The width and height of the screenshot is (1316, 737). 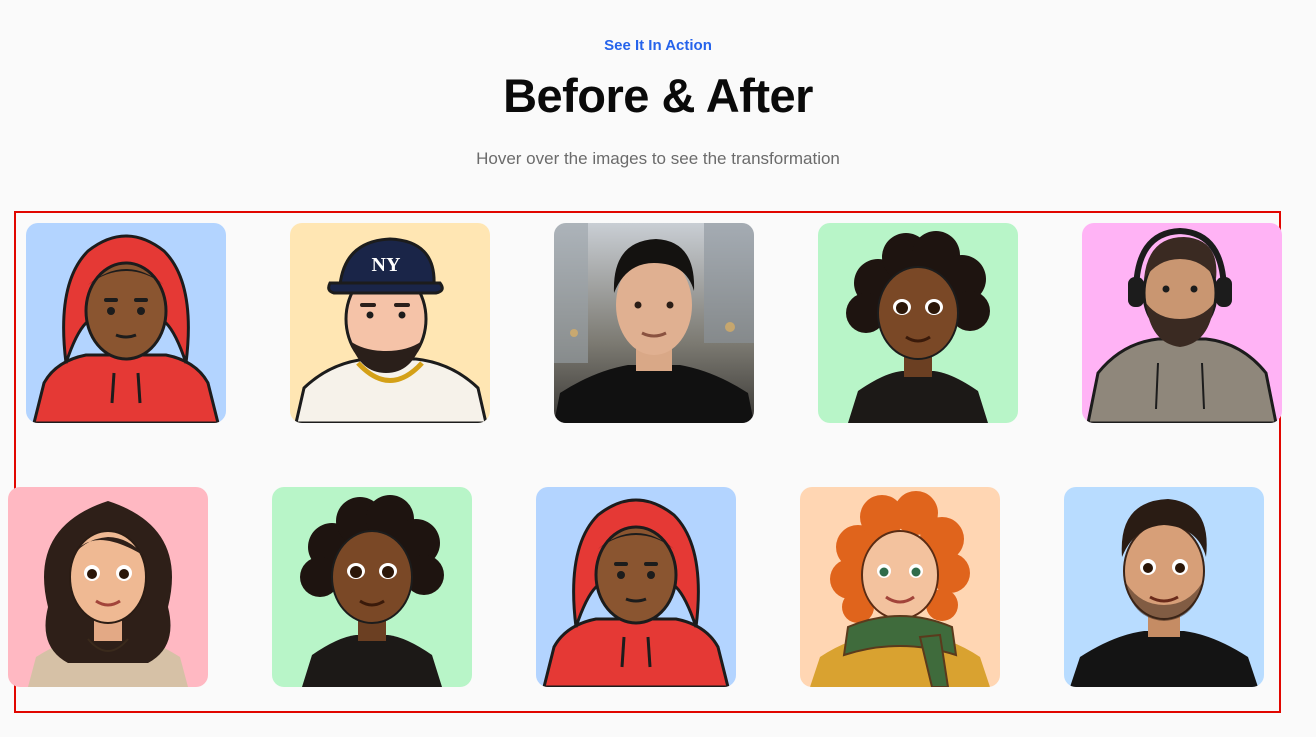 I want to click on avatar-card-man-ny-cap: NY, so click(x=390, y=323).